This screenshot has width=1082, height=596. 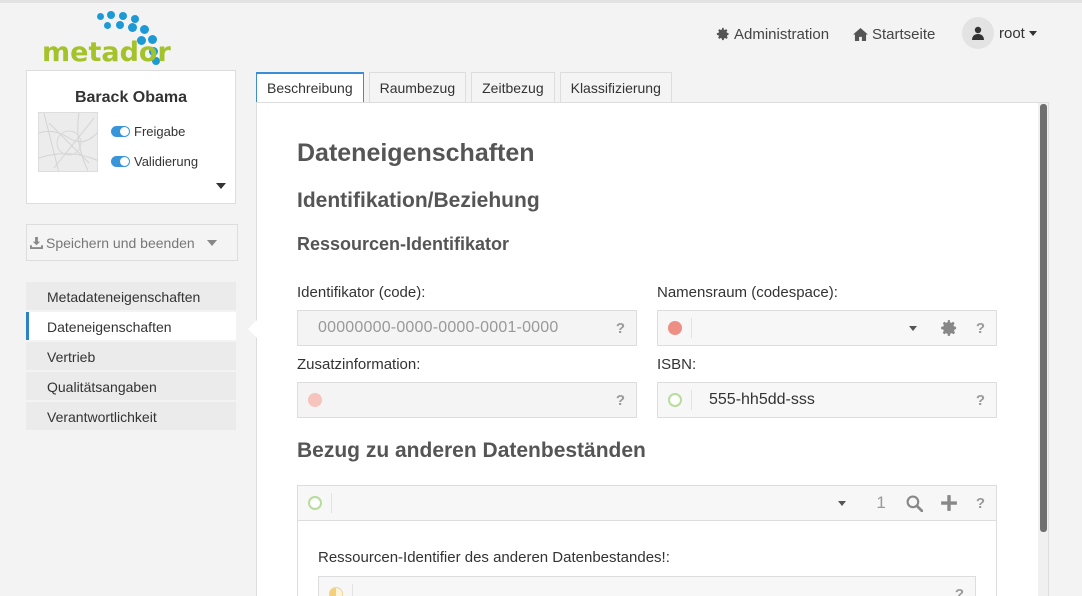 I want to click on save-and-exit-button: Speichern und beenden, so click(x=132, y=242).